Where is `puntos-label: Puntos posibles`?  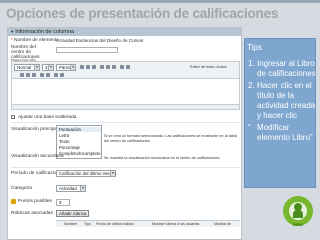
puntos-label: Puntos posibles is located at coordinates (35, 201).